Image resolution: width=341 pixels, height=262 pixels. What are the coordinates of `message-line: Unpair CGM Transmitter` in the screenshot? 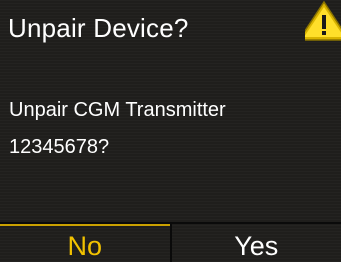 It's located at (117, 110).